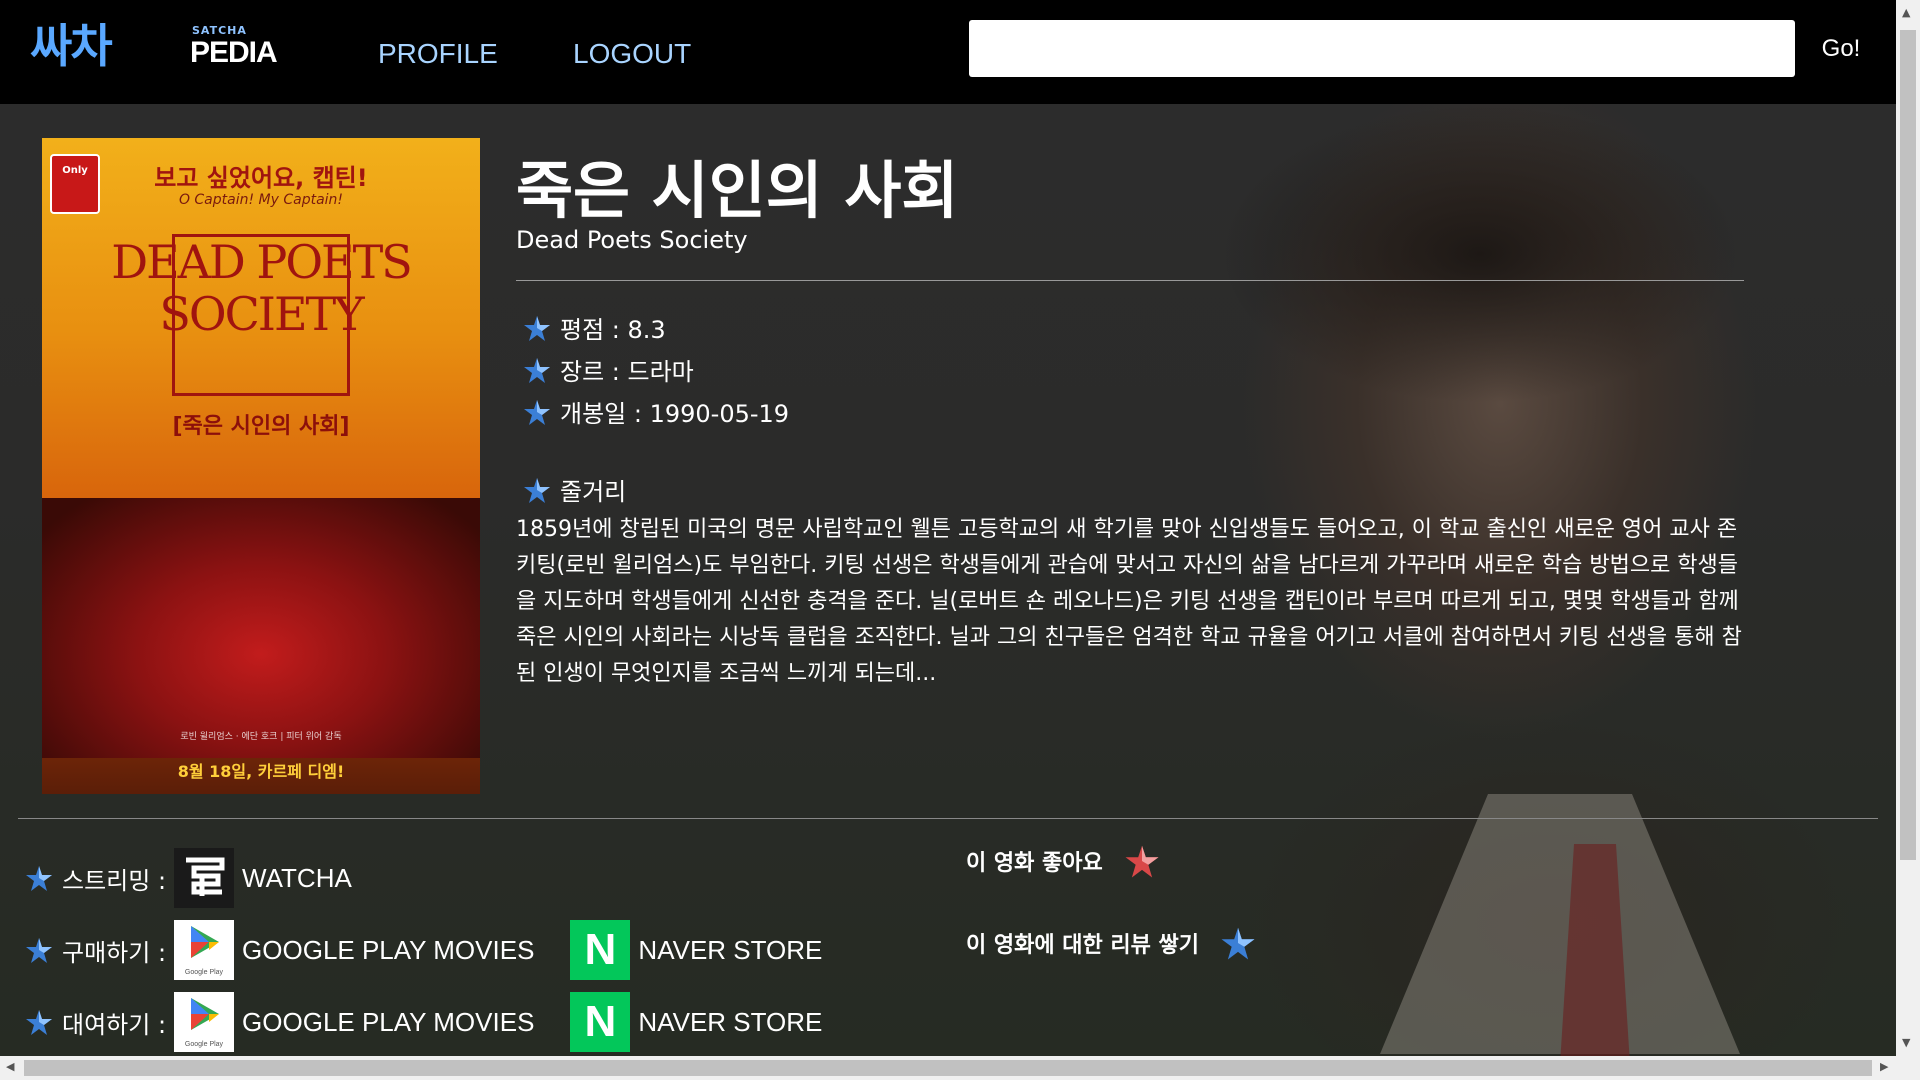 Image resolution: width=1920 pixels, height=1080 pixels. Describe the element at coordinates (261, 426) in the screenshot. I see `poster-subtitle: [죽은 시인의 사회]` at that location.